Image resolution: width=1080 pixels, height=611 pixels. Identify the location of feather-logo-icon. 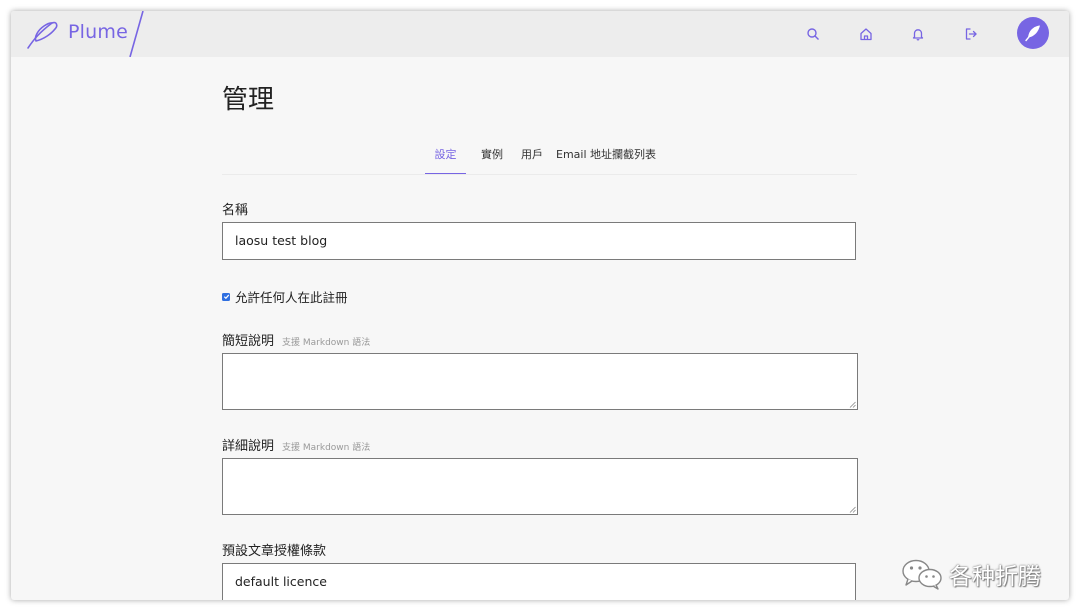
(42, 34).